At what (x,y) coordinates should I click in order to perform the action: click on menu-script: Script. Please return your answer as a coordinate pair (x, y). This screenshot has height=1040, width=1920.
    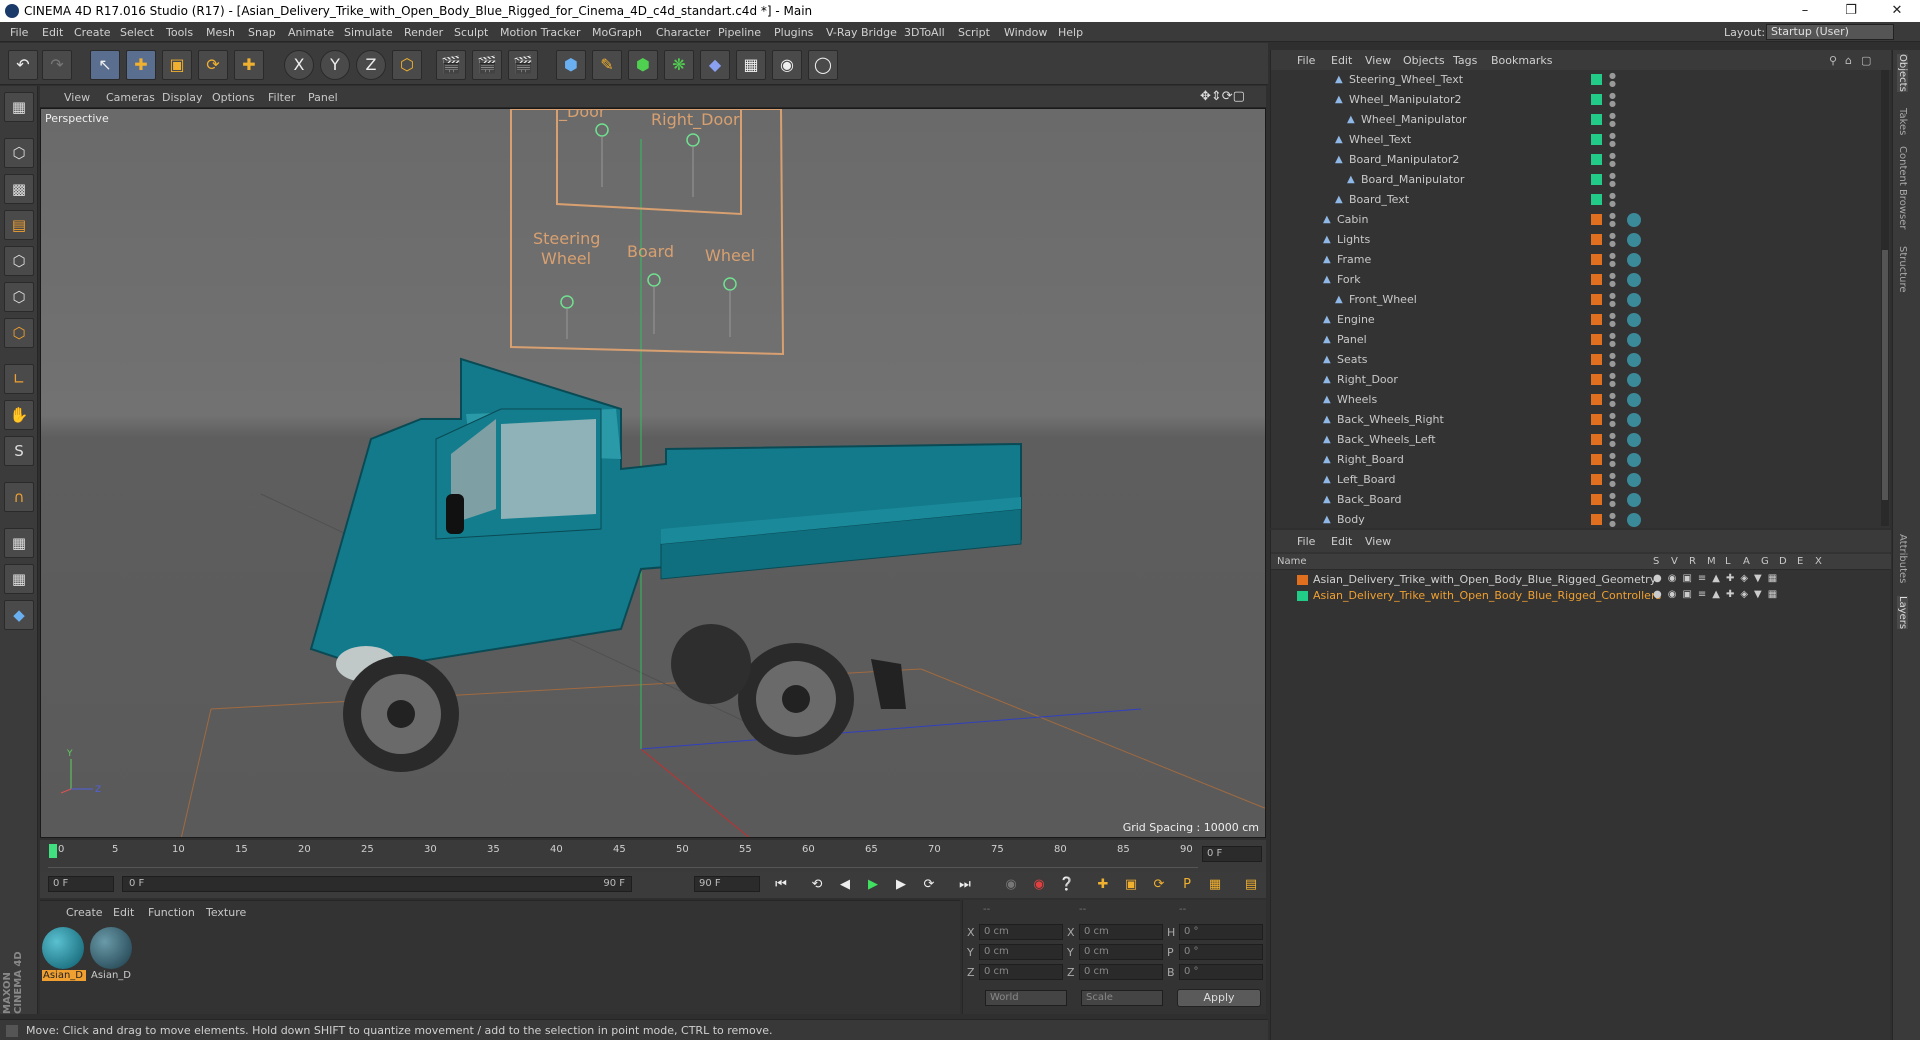
    Looking at the image, I should click on (974, 32).